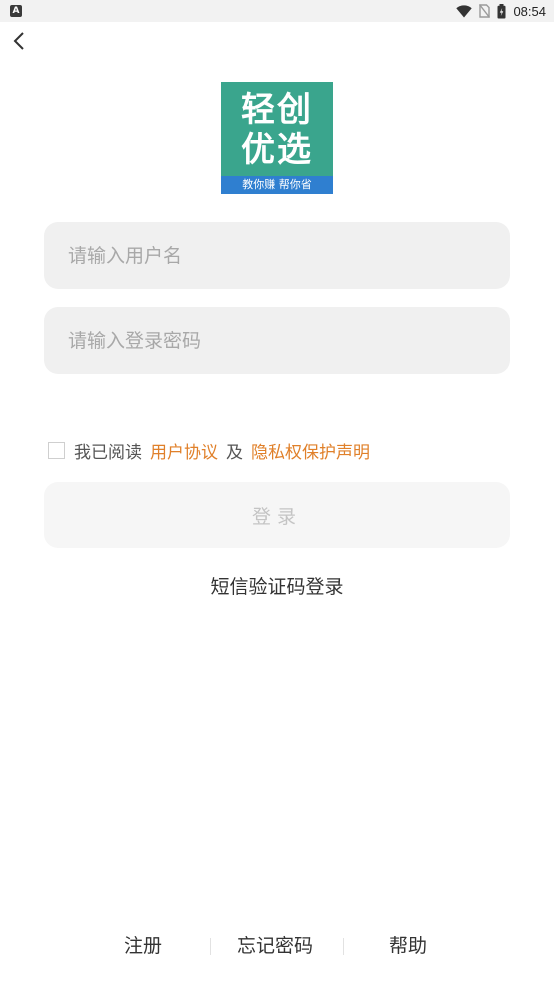 This screenshot has height=993, width=554. What do you see at coordinates (56, 450) in the screenshot?
I see `agreement-checkbox` at bounding box center [56, 450].